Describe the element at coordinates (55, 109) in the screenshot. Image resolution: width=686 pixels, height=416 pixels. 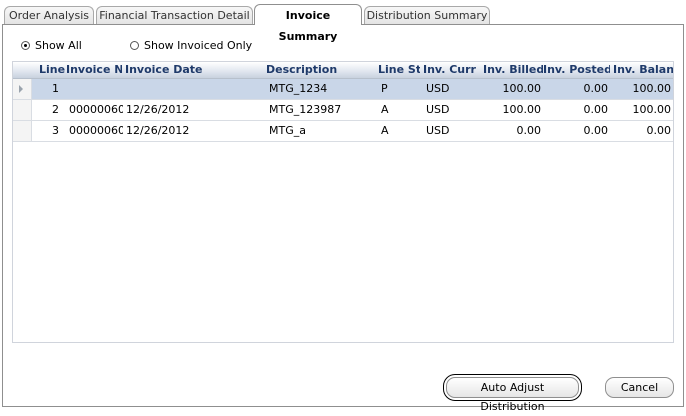
I see `cell-line: 2` at that location.